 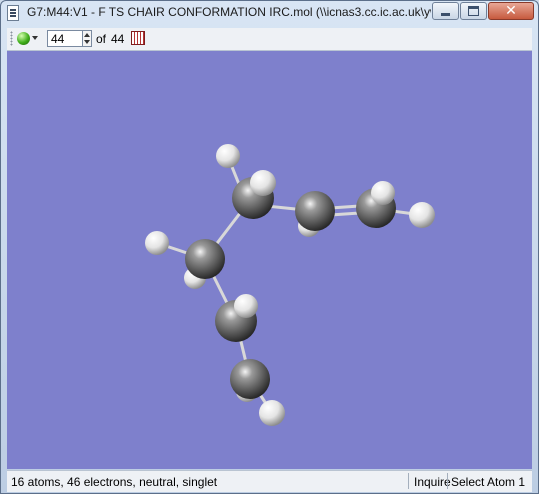 I want to click on ball-dropdown-arrow-icon, so click(x=35, y=38).